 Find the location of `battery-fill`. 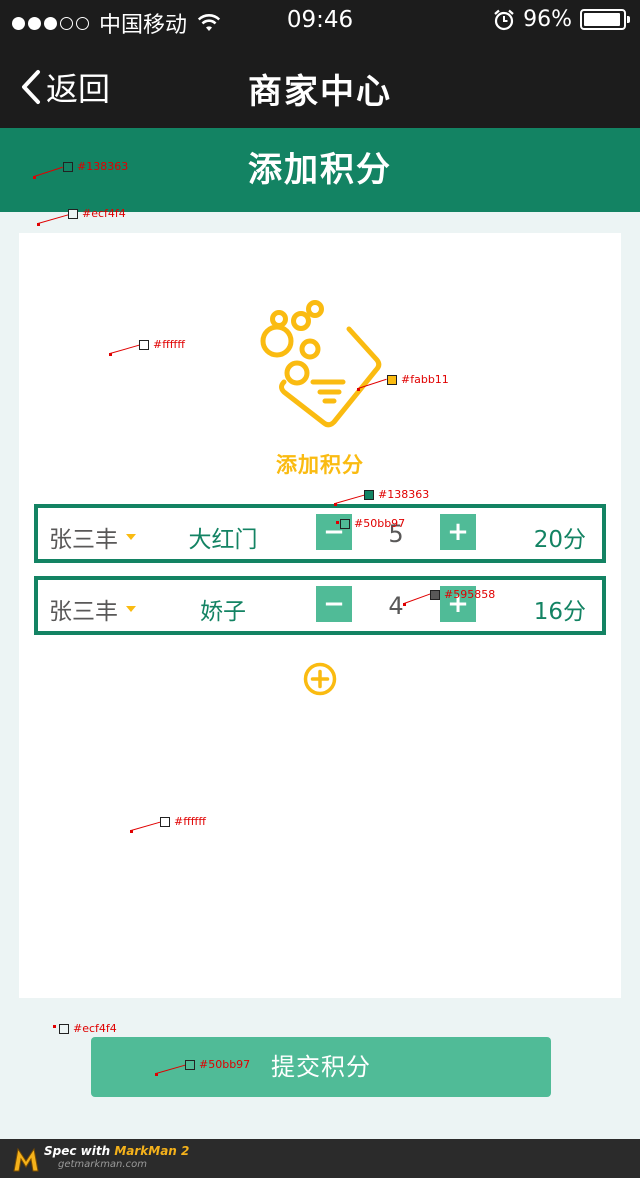

battery-fill is located at coordinates (602, 19).